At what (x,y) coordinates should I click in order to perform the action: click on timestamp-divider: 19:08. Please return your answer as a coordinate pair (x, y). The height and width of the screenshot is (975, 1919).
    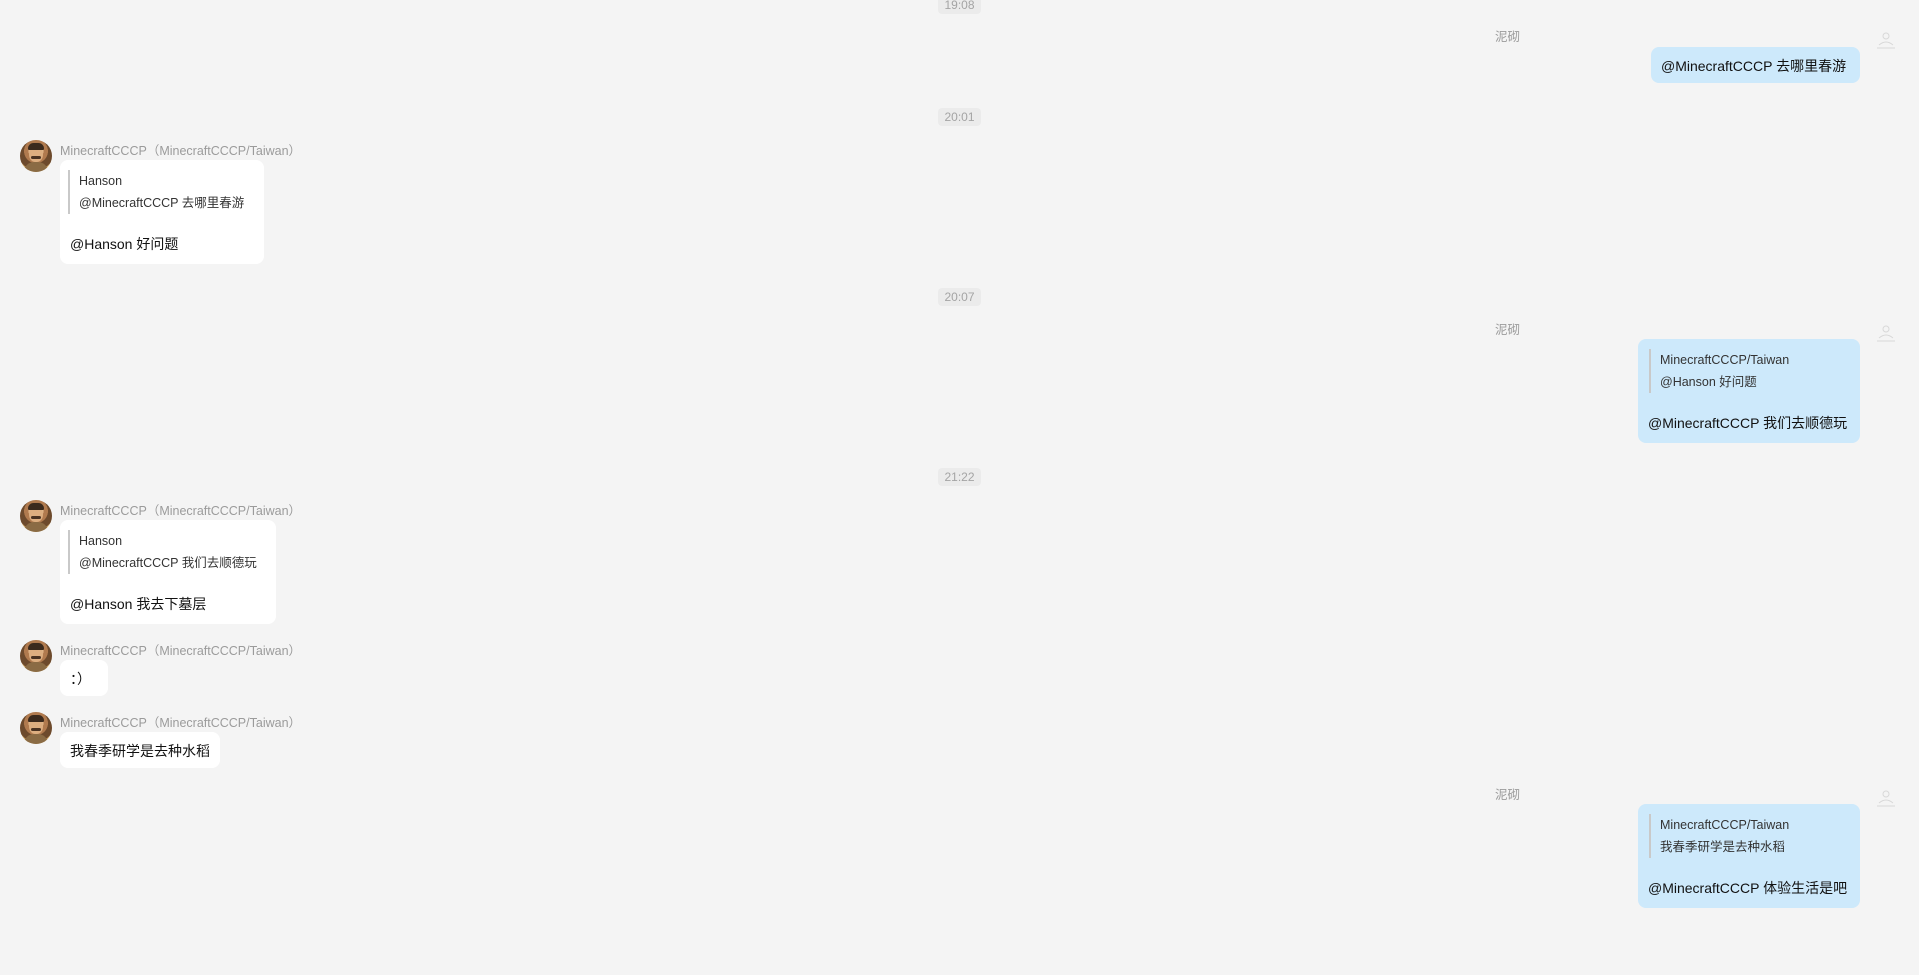
    Looking at the image, I should click on (959, 7).